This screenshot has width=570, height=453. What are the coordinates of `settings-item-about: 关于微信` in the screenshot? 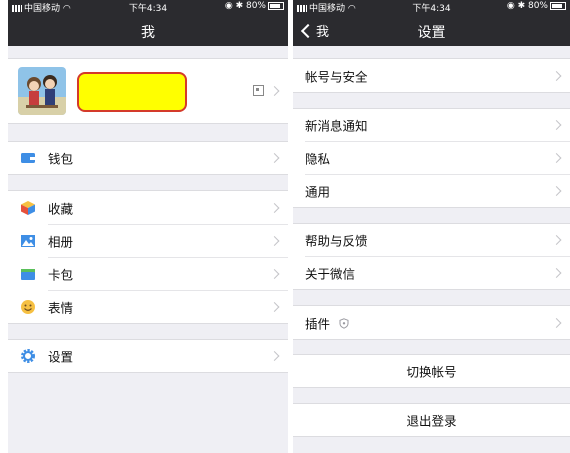 It's located at (431, 273).